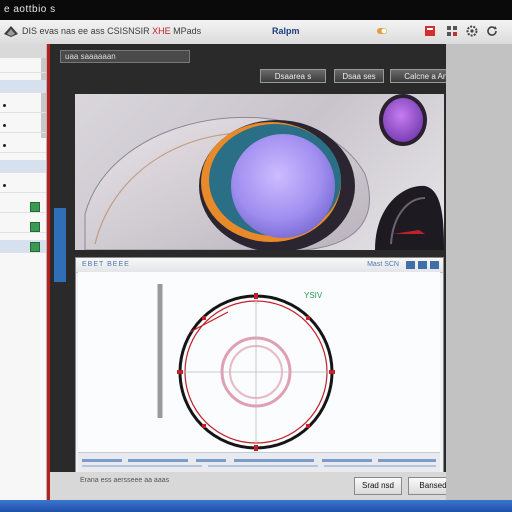  Describe the element at coordinates (422, 265) in the screenshot. I see `maximize-icon` at that location.